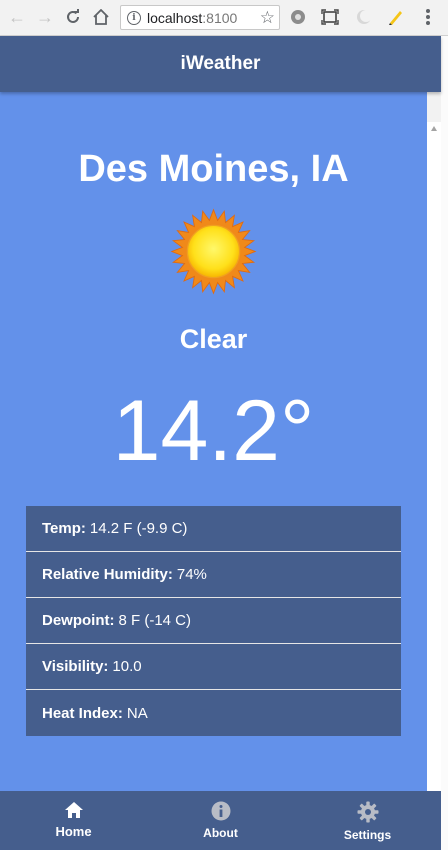  What do you see at coordinates (64, 528) in the screenshot?
I see `detail-label: Temp:` at bounding box center [64, 528].